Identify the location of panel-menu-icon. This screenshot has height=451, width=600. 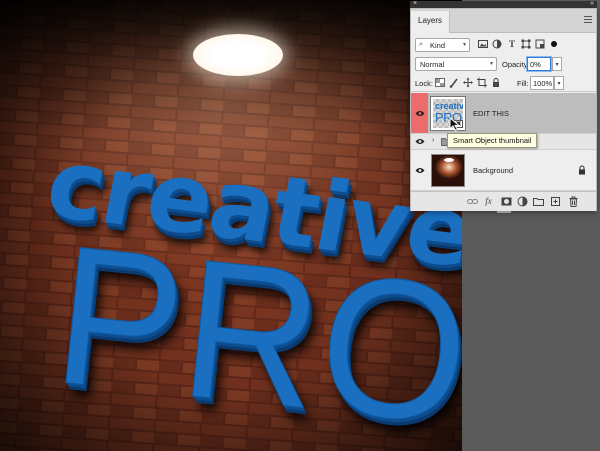
(588, 19).